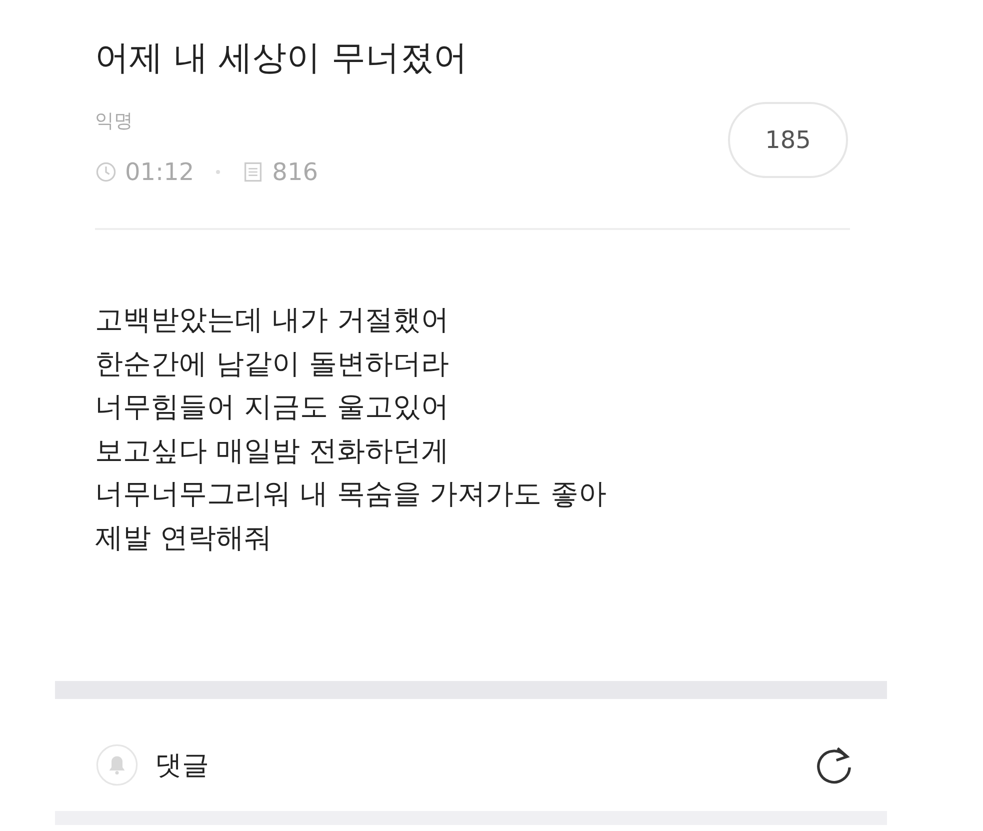  Describe the element at coordinates (184, 538) in the screenshot. I see `post-text-line: 제발 연락해줘` at that location.